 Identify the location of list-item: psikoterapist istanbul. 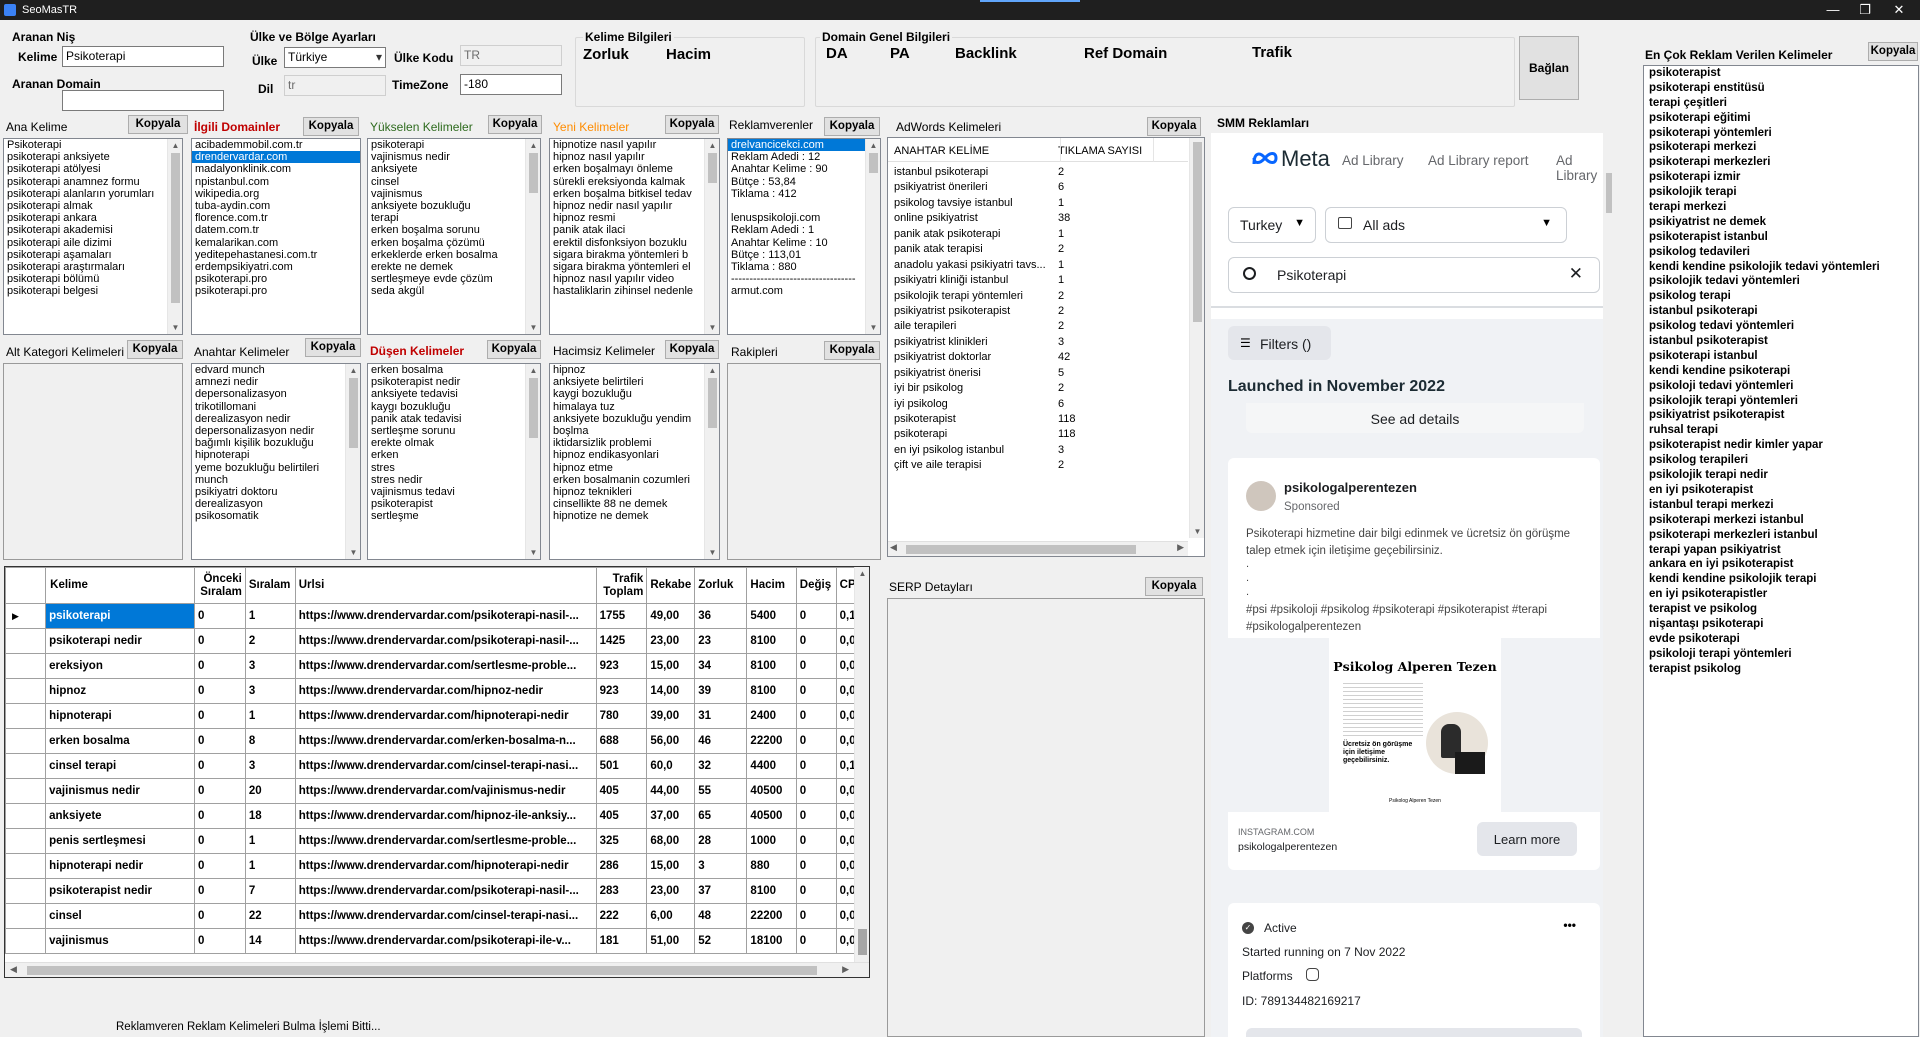
(1781, 237).